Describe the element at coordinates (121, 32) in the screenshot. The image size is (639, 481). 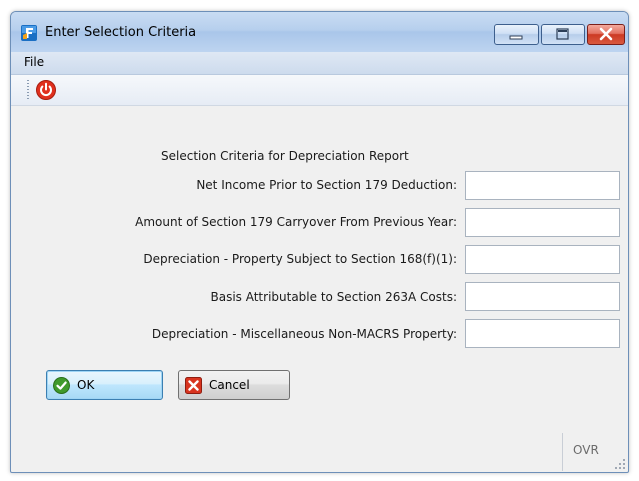
I see `window-title: Enter Selection Criteria` at that location.